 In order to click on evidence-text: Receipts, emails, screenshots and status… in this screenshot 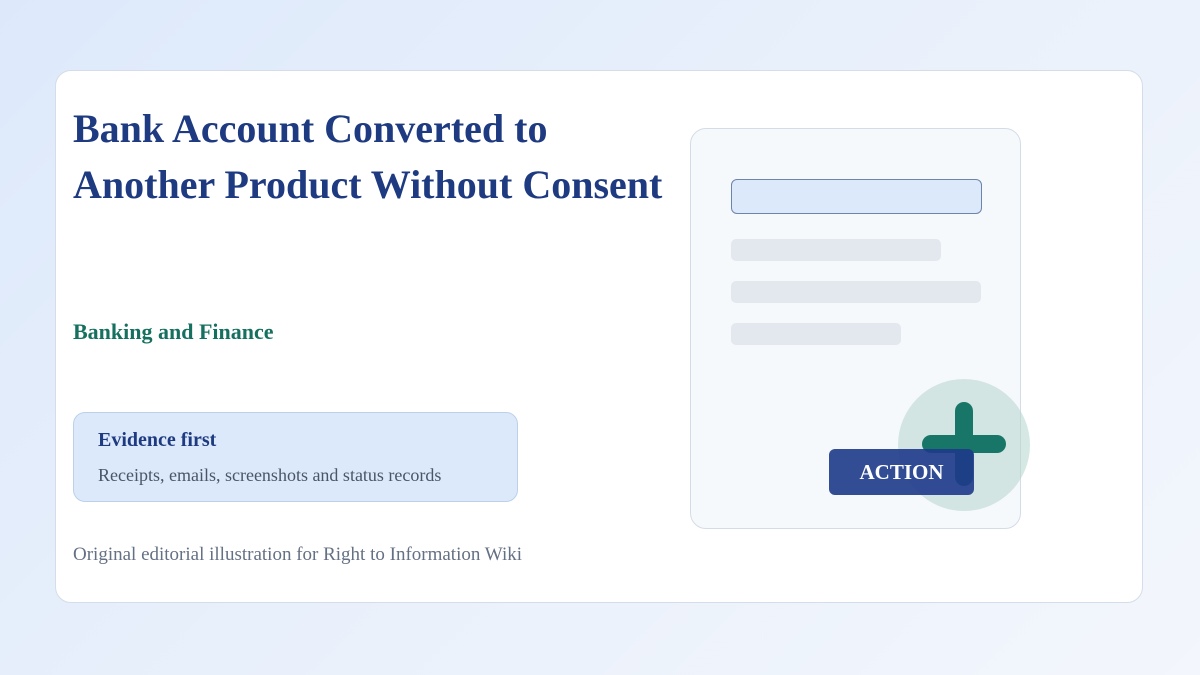, I will do `click(270, 475)`.